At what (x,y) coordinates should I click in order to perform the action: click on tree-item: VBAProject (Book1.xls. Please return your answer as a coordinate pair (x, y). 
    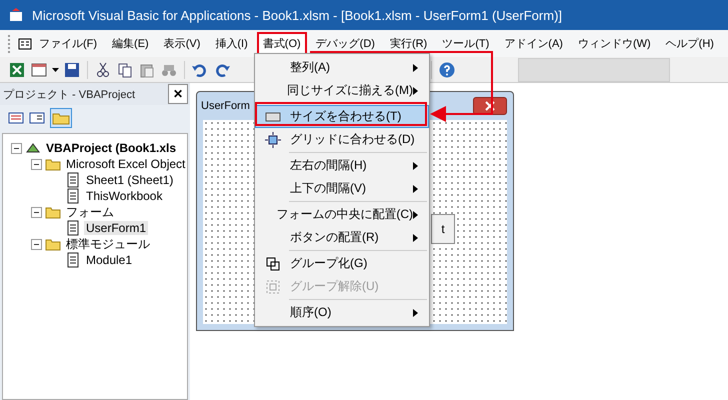
    Looking at the image, I should click on (111, 148).